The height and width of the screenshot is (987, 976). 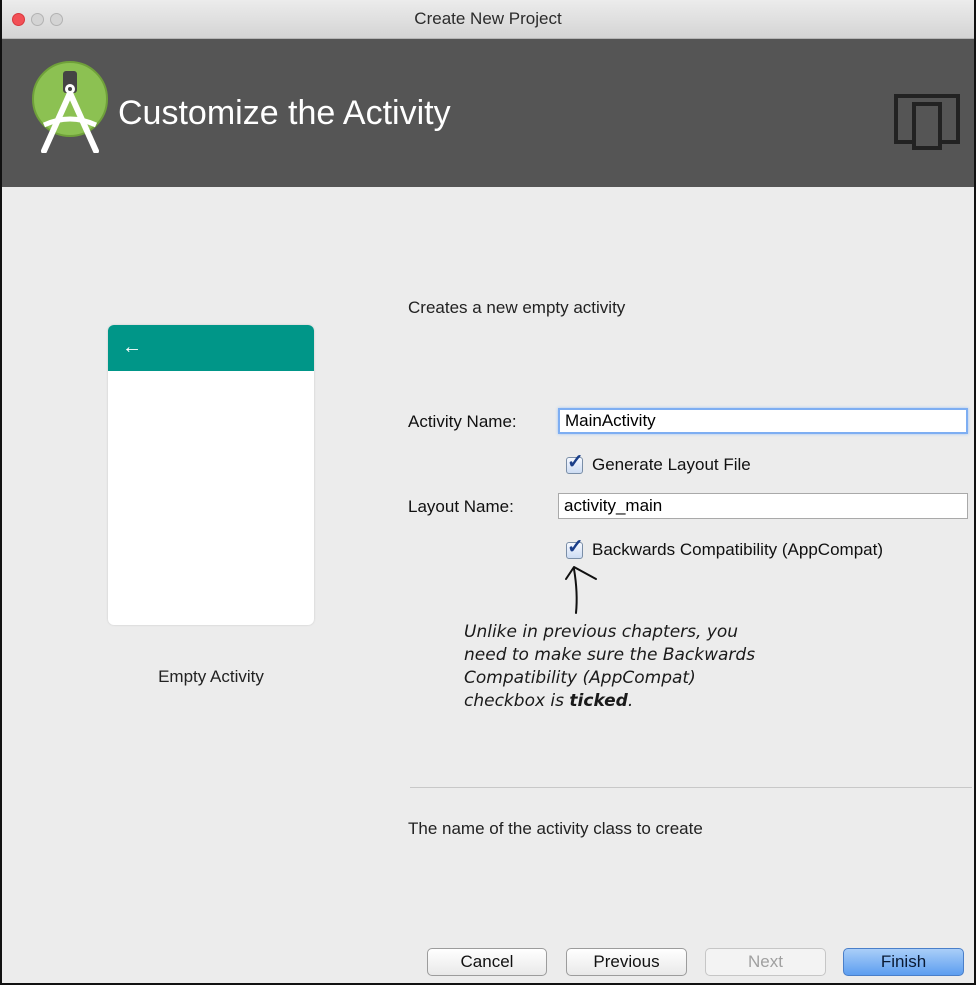 I want to click on annotation-line: need to make sure the Backwards, so click(x=610, y=655).